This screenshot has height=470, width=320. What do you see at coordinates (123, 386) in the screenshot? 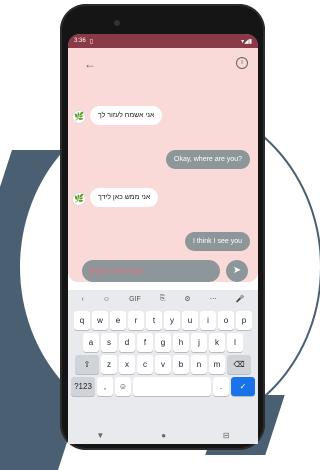
I see `emoji-key: ☺` at bounding box center [123, 386].